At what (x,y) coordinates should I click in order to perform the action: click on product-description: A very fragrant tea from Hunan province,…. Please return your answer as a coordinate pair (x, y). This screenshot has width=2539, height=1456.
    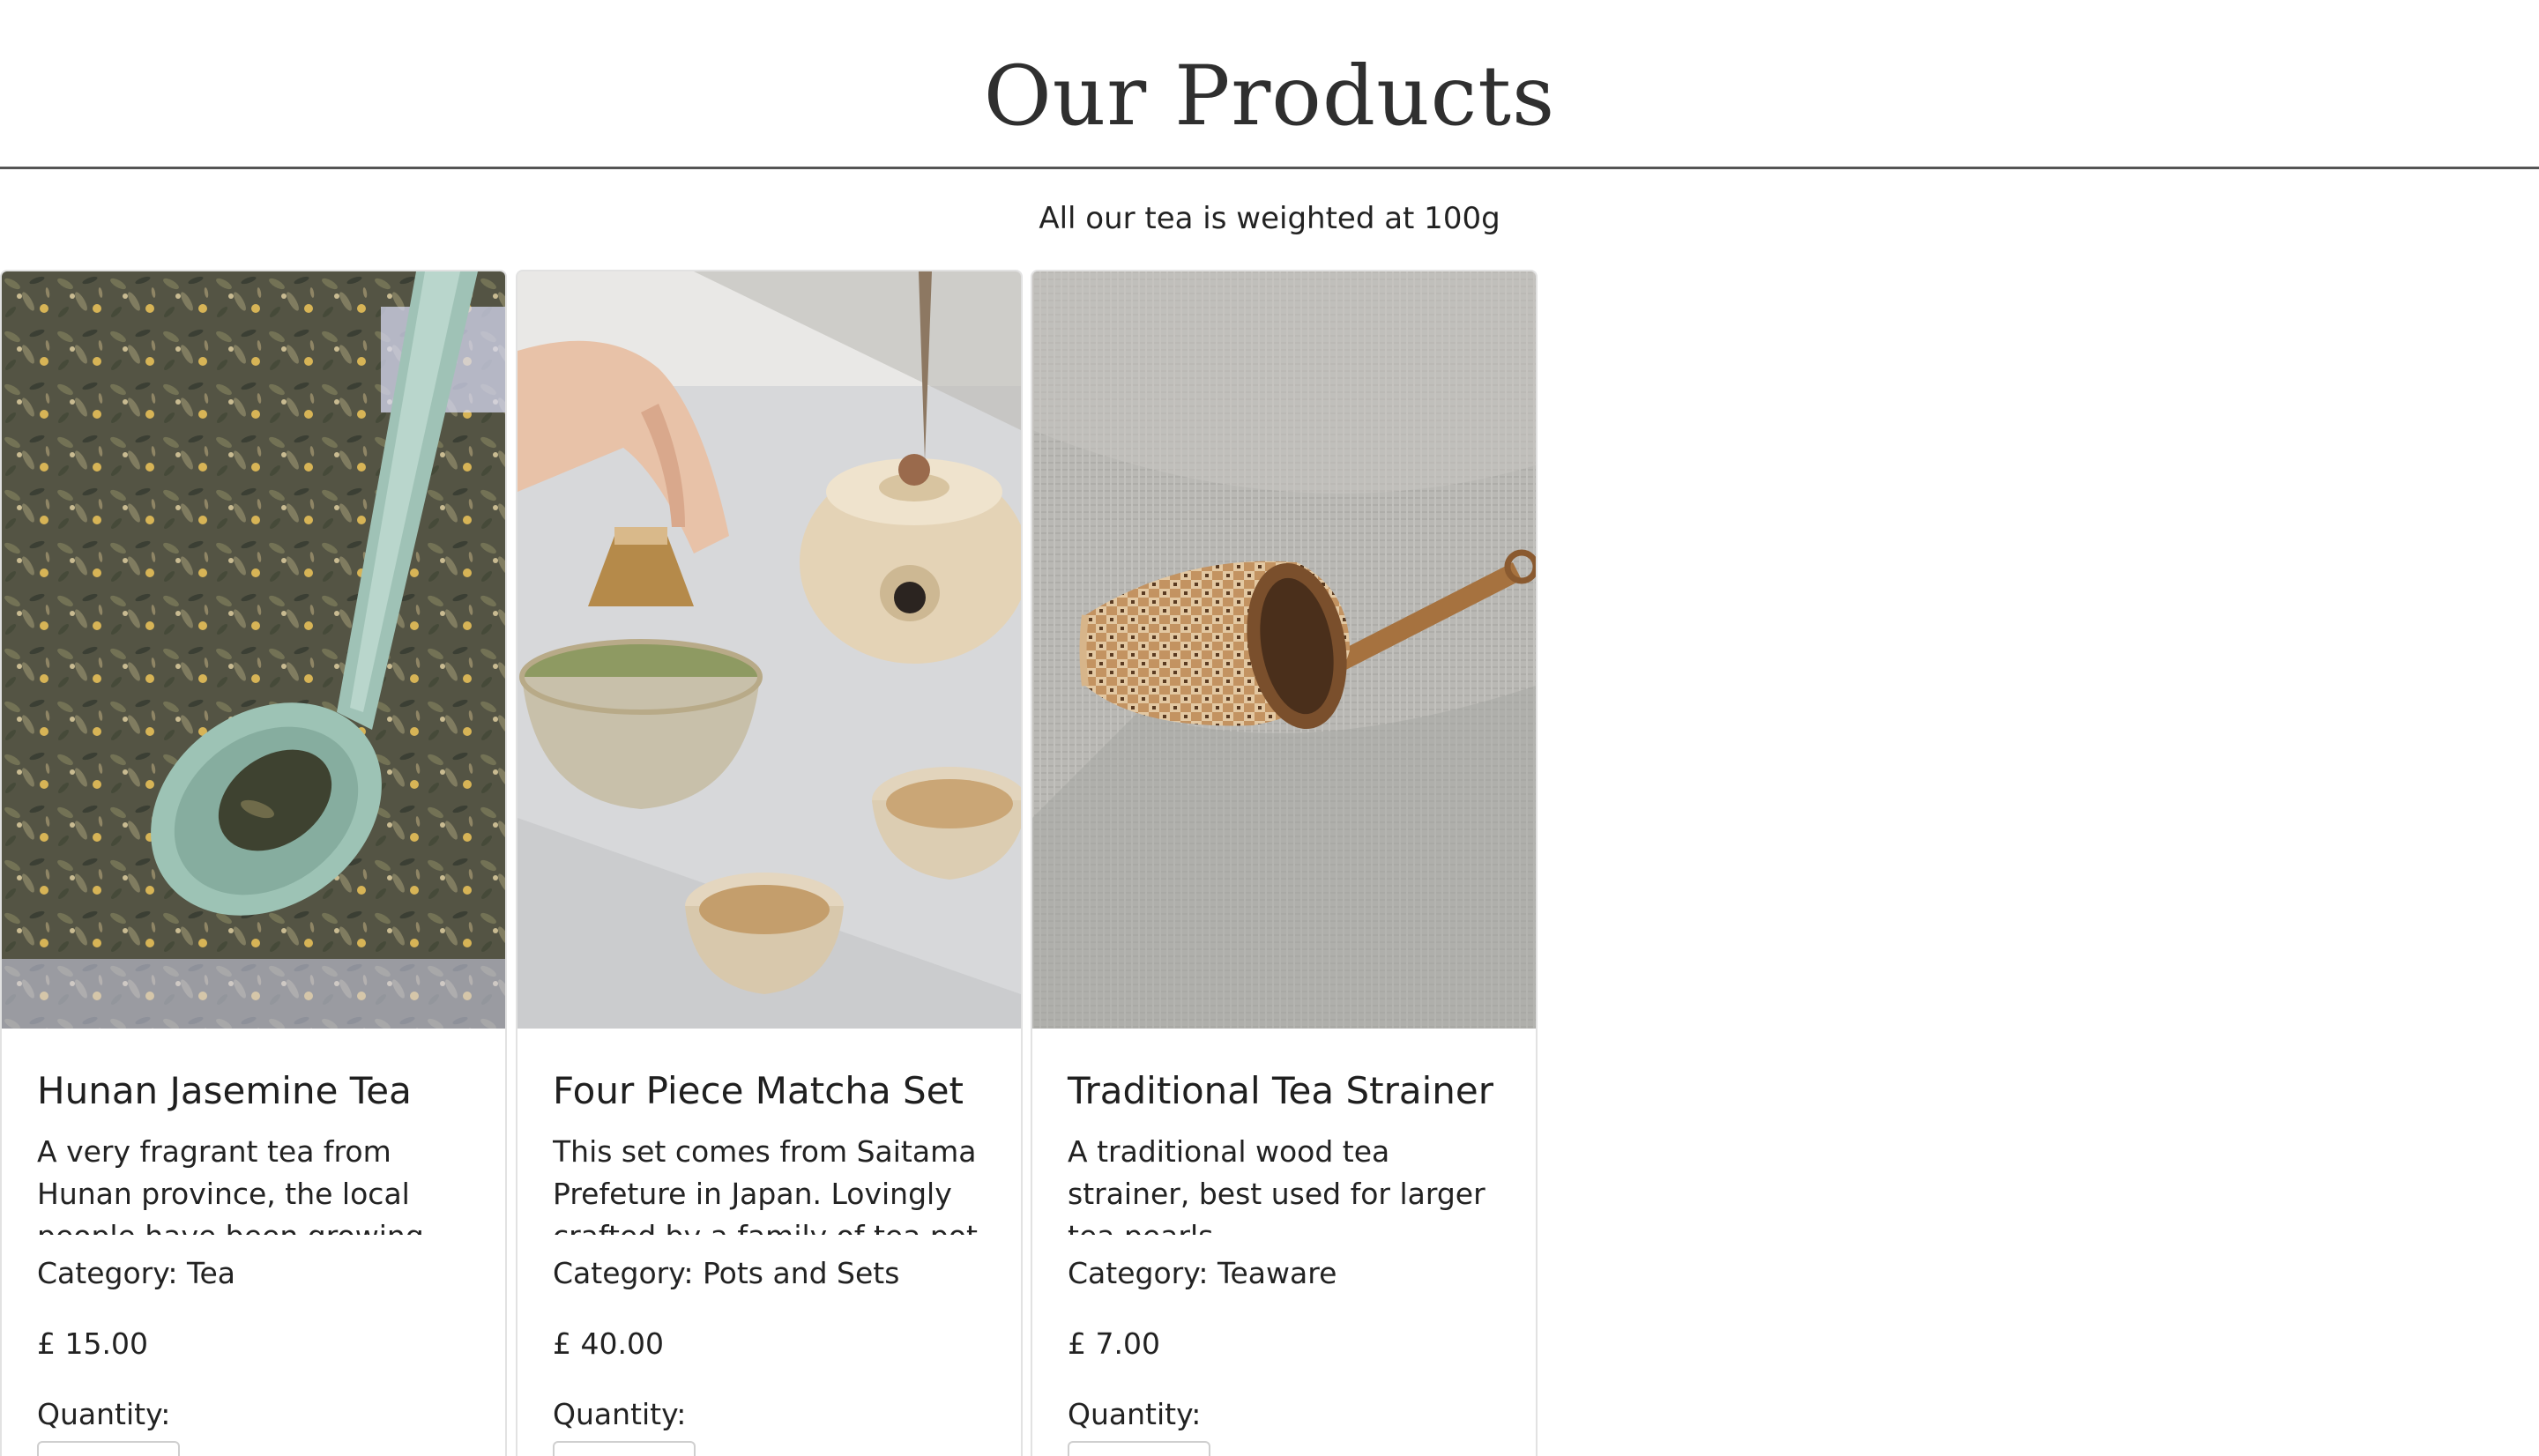
    Looking at the image, I should click on (230, 1184).